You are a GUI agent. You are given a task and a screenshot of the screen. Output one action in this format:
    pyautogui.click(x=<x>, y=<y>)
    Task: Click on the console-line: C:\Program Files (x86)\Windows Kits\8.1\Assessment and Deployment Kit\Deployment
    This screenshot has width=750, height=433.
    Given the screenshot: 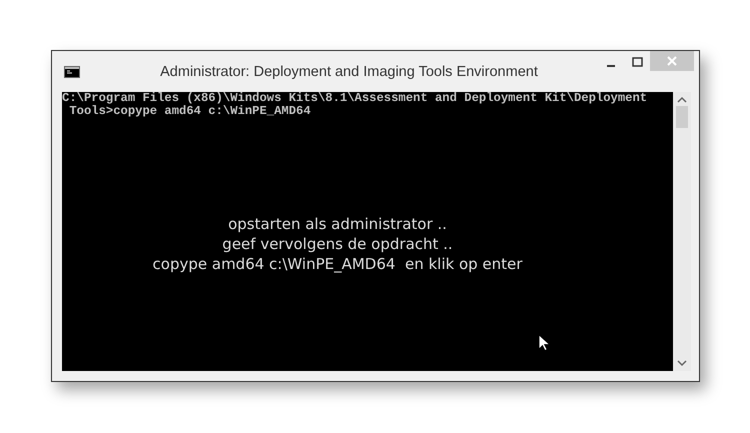 What is the action you would take?
    pyautogui.click(x=355, y=98)
    